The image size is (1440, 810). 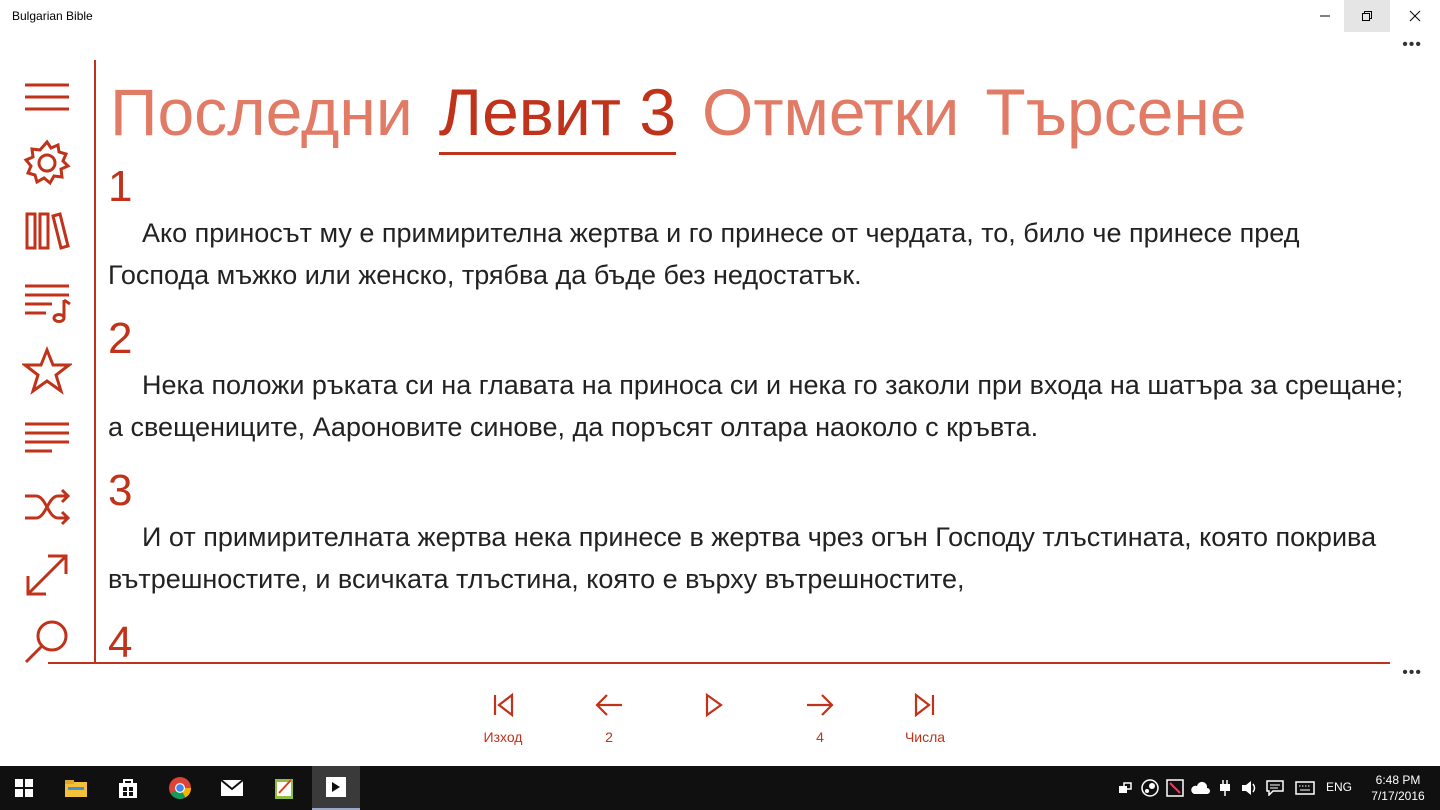 I want to click on notepad-icon, so click(x=284, y=789).